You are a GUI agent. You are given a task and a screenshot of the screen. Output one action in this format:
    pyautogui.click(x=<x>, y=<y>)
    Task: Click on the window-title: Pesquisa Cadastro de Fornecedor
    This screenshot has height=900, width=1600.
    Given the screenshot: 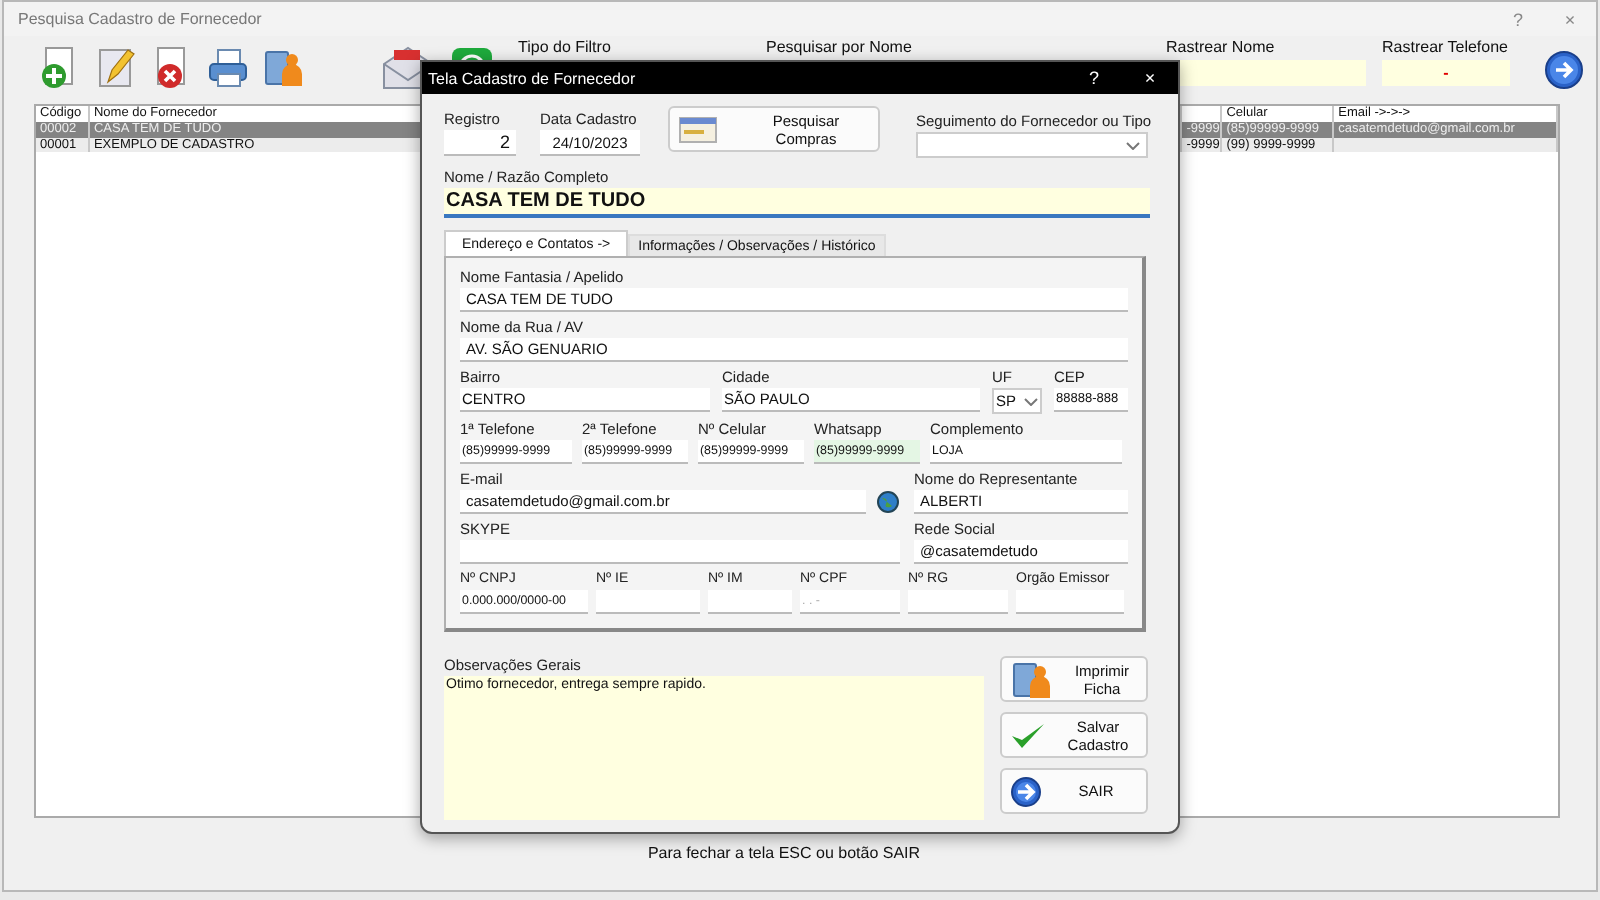 What is the action you would take?
    pyautogui.click(x=140, y=19)
    